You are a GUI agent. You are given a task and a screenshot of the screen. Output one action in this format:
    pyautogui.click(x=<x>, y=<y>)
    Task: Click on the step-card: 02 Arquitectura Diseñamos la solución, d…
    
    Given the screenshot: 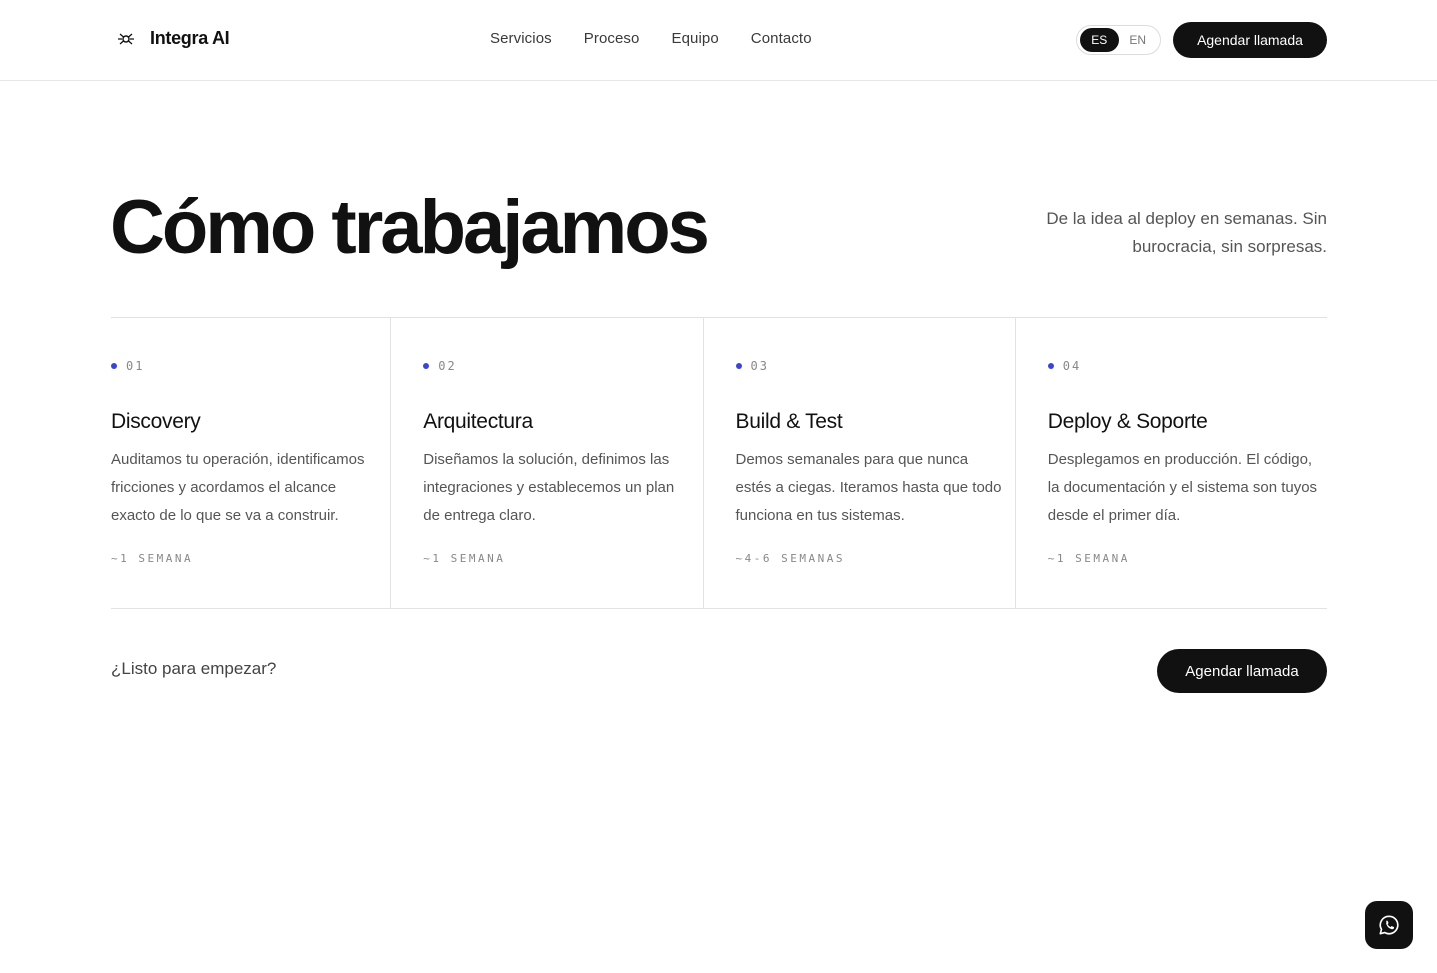 What is the action you would take?
    pyautogui.click(x=547, y=463)
    